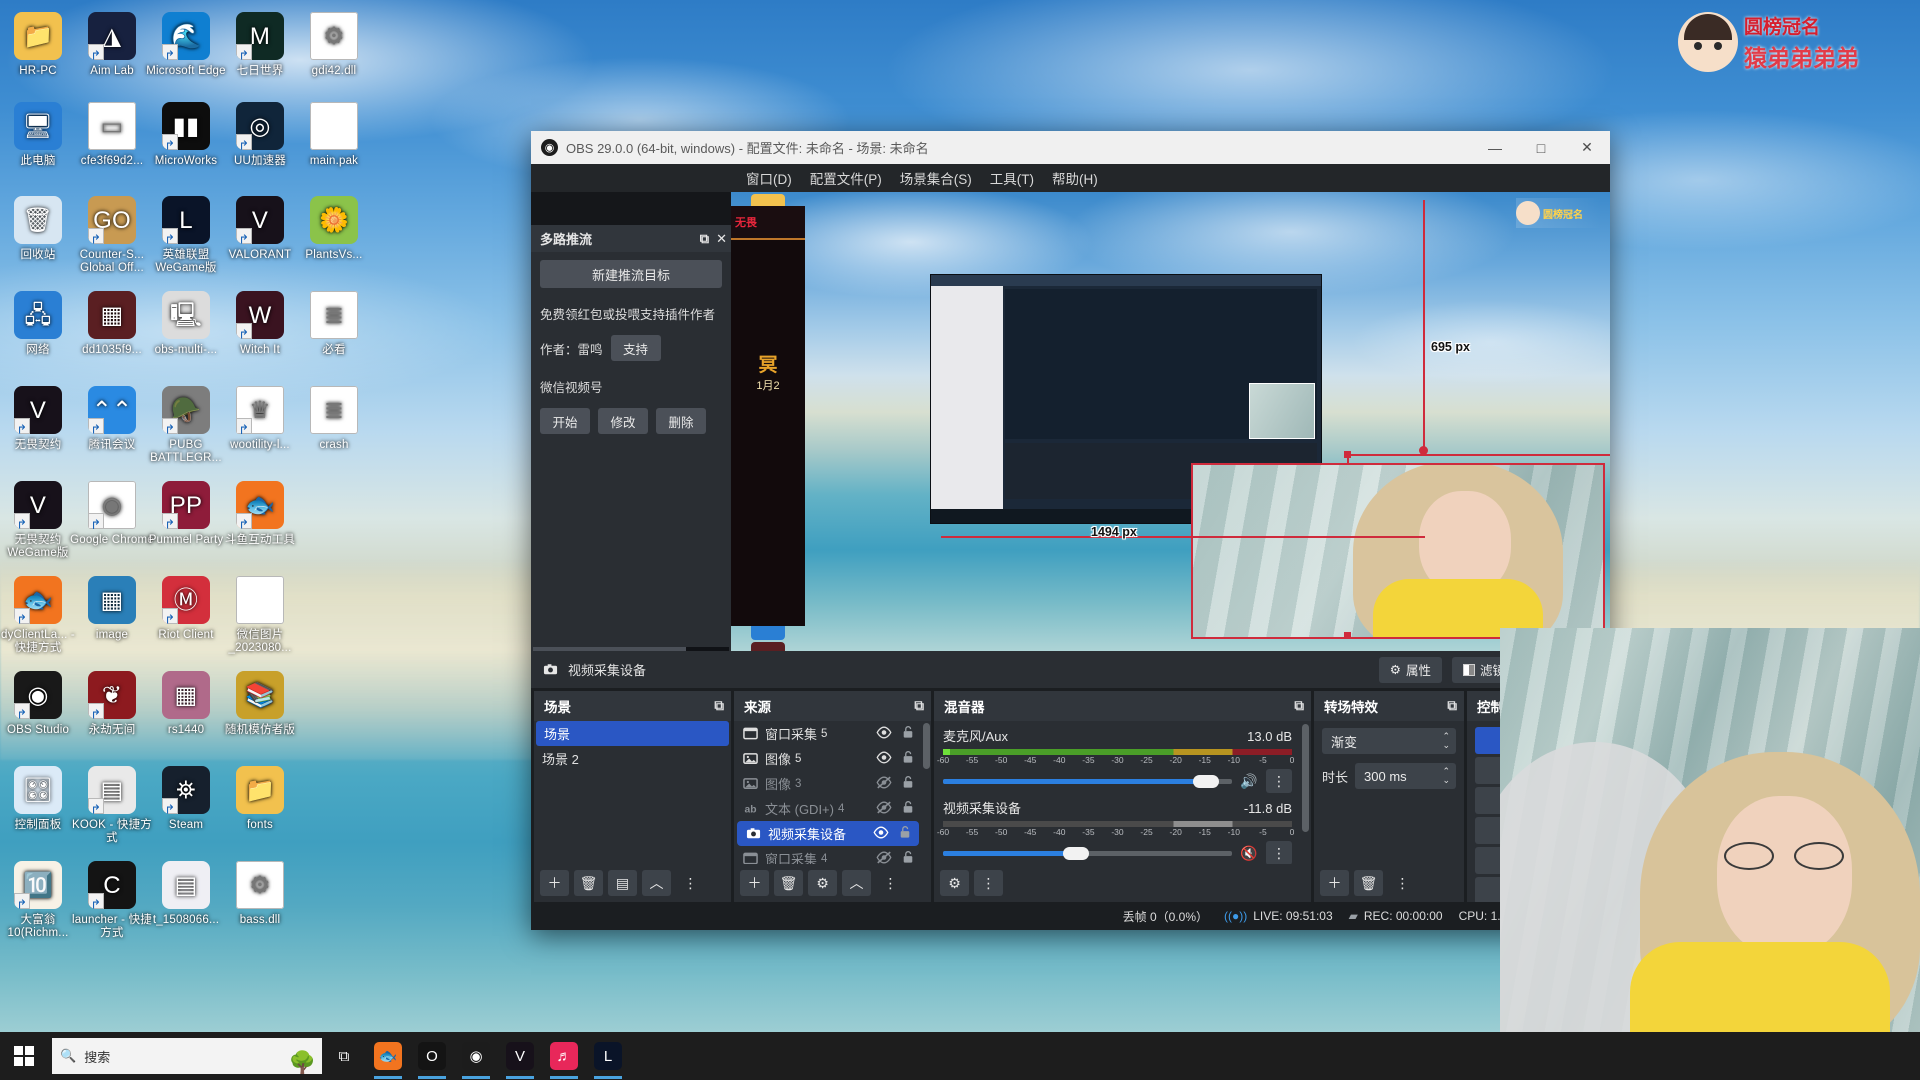 This screenshot has height=1080, width=1920. I want to click on source-properties-button: ⚙ 属性, so click(1410, 669).